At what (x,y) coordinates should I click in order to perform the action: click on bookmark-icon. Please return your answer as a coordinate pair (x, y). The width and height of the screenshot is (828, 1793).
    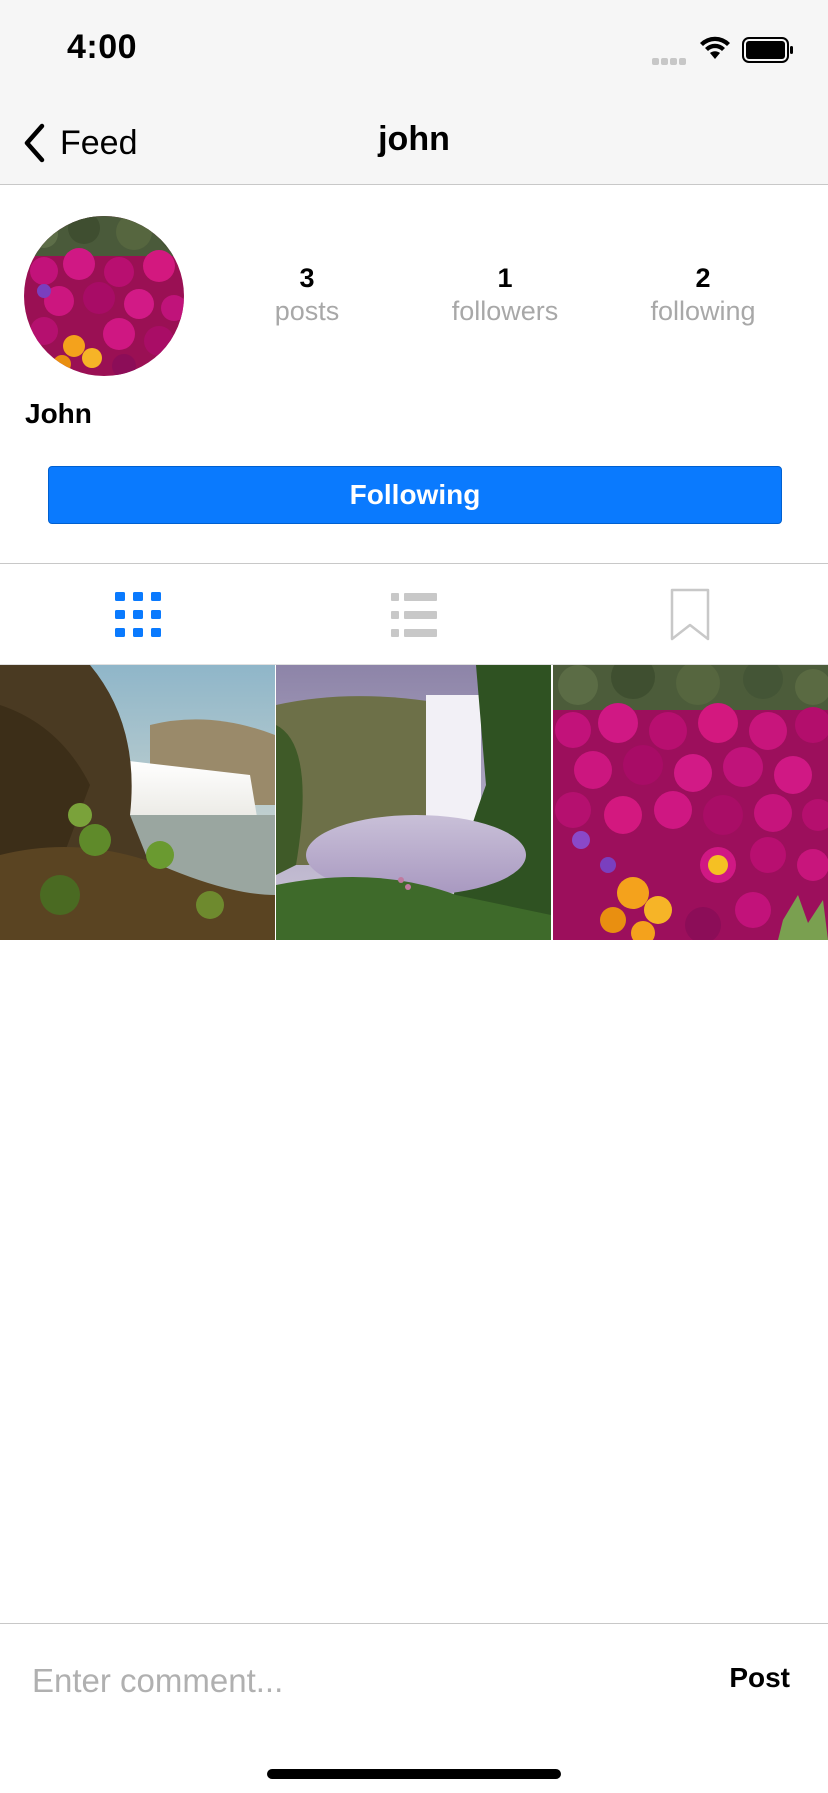
    Looking at the image, I should click on (690, 614).